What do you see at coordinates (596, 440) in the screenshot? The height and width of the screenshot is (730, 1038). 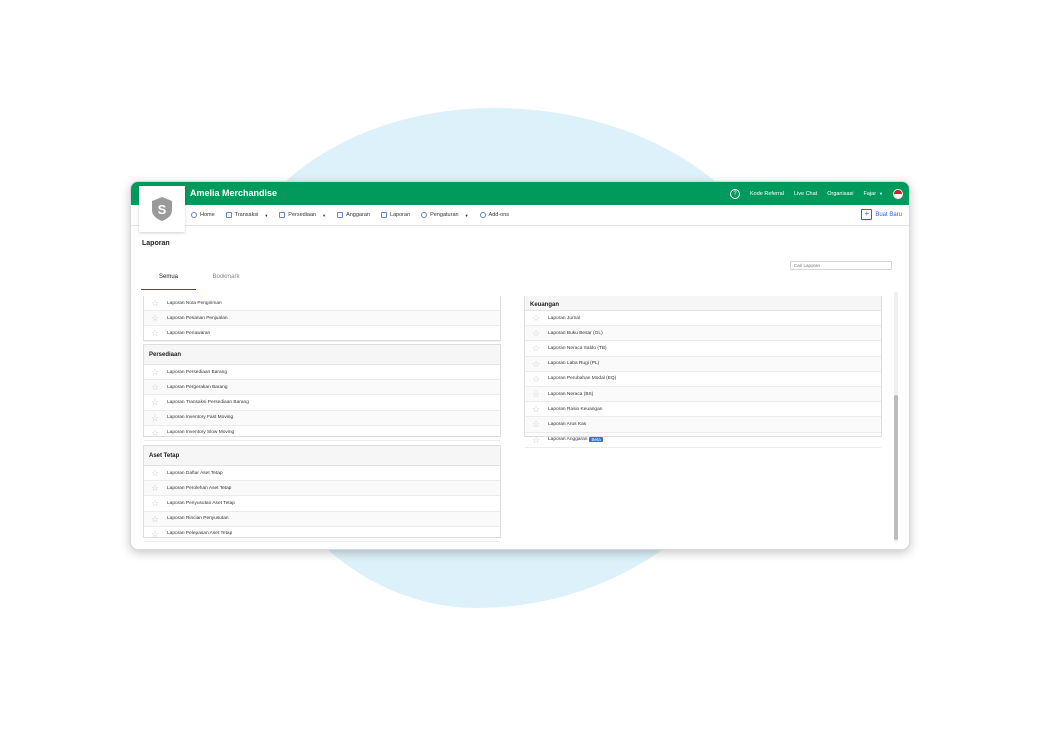 I see `beta-badge: Beta` at bounding box center [596, 440].